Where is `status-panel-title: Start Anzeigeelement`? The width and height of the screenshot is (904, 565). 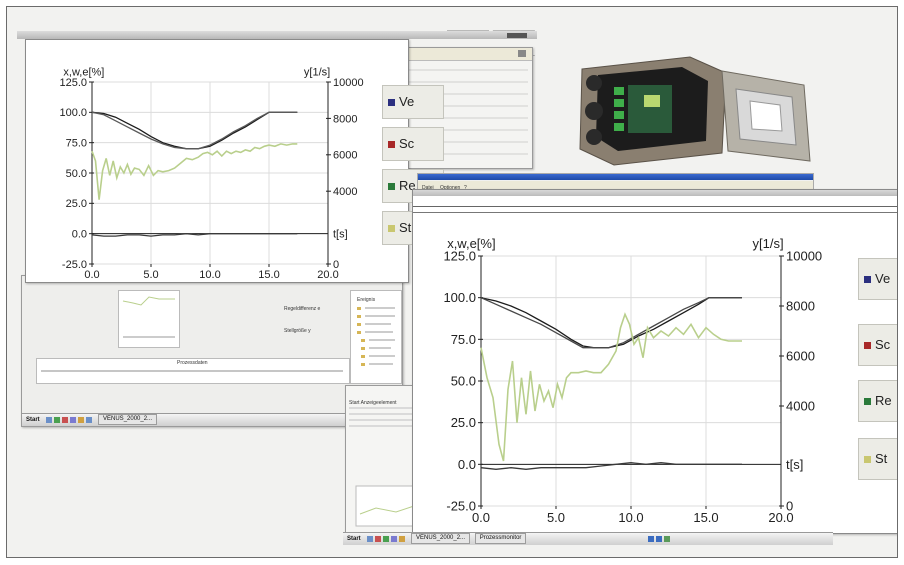 status-panel-title: Start Anzeigeelement is located at coordinates (373, 403).